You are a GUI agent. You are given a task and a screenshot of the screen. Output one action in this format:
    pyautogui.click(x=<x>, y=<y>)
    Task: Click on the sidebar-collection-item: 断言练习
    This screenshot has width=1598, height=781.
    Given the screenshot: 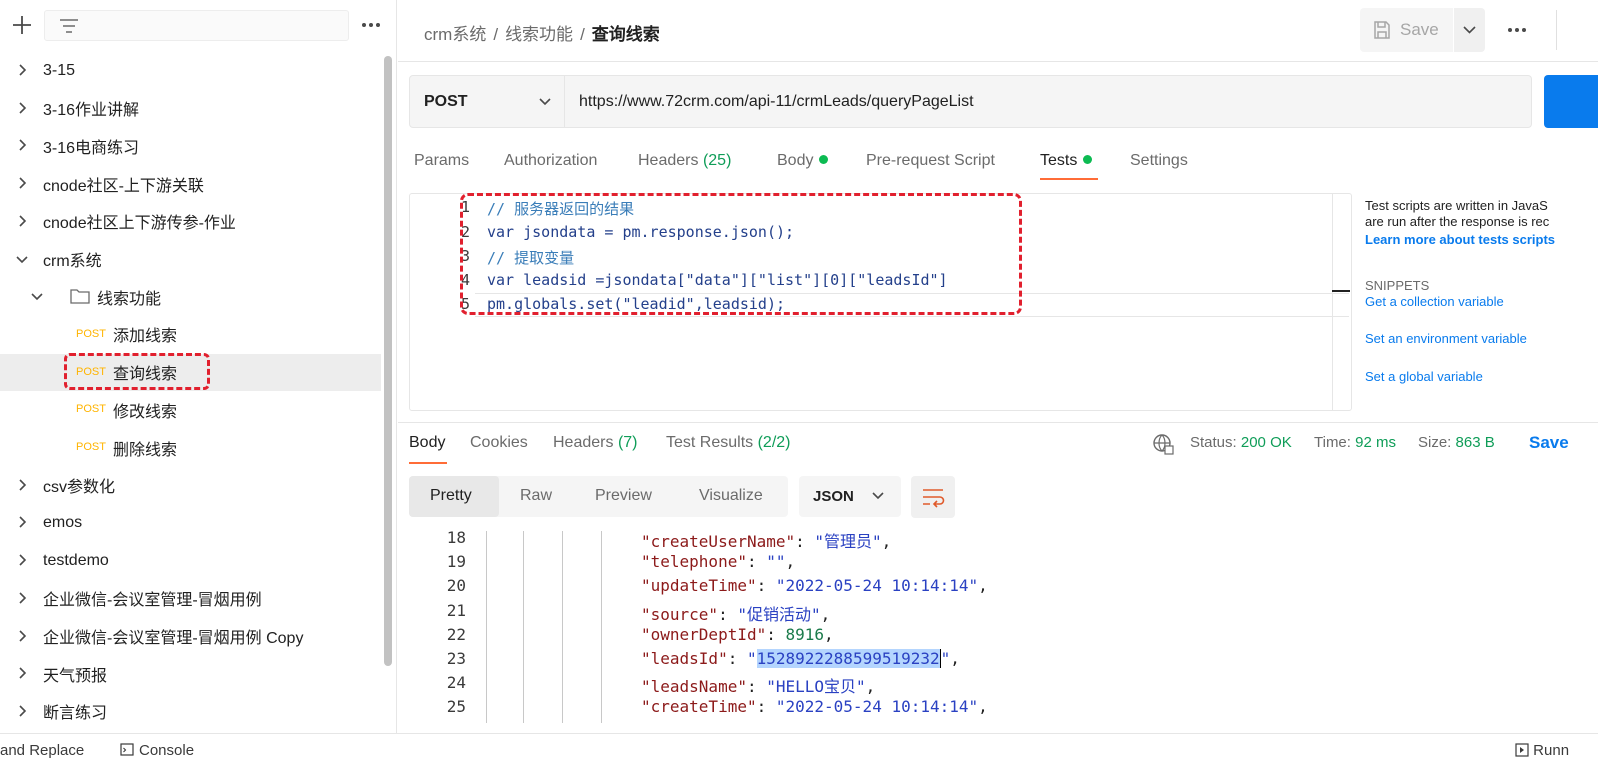 What is the action you would take?
    pyautogui.click(x=190, y=711)
    